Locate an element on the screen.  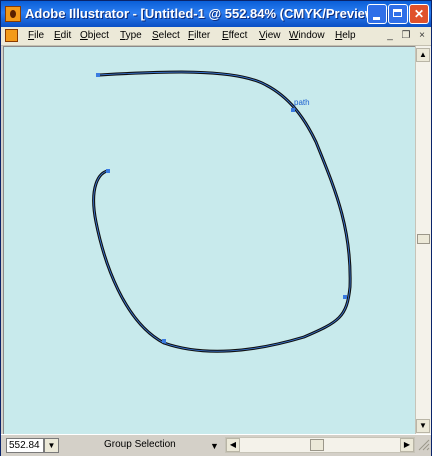
document-restore-button: ❐ is located at coordinates (406, 35).